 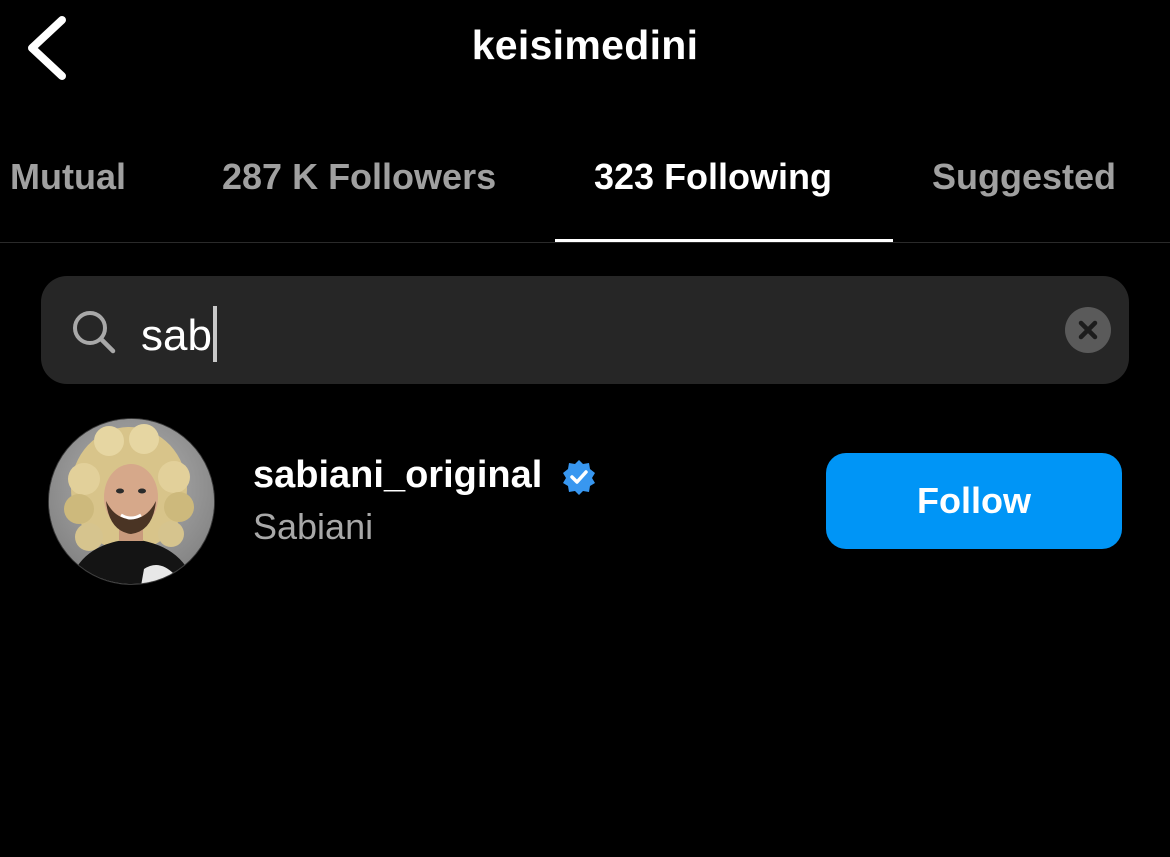 What do you see at coordinates (713, 177) in the screenshot?
I see `tab-following: 323 Following` at bounding box center [713, 177].